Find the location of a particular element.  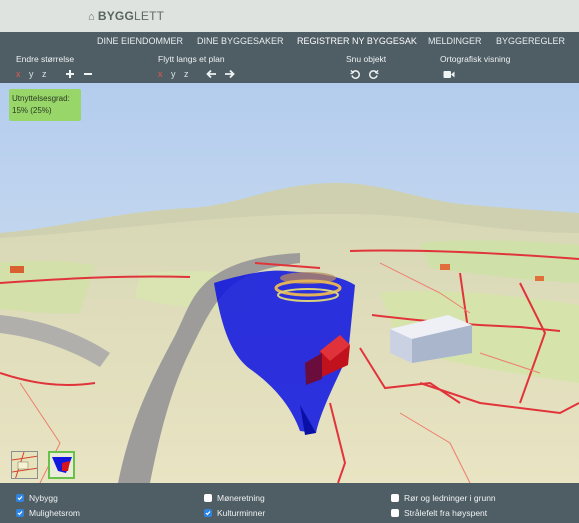

rotate-group: Snu objekt is located at coordinates (366, 67).